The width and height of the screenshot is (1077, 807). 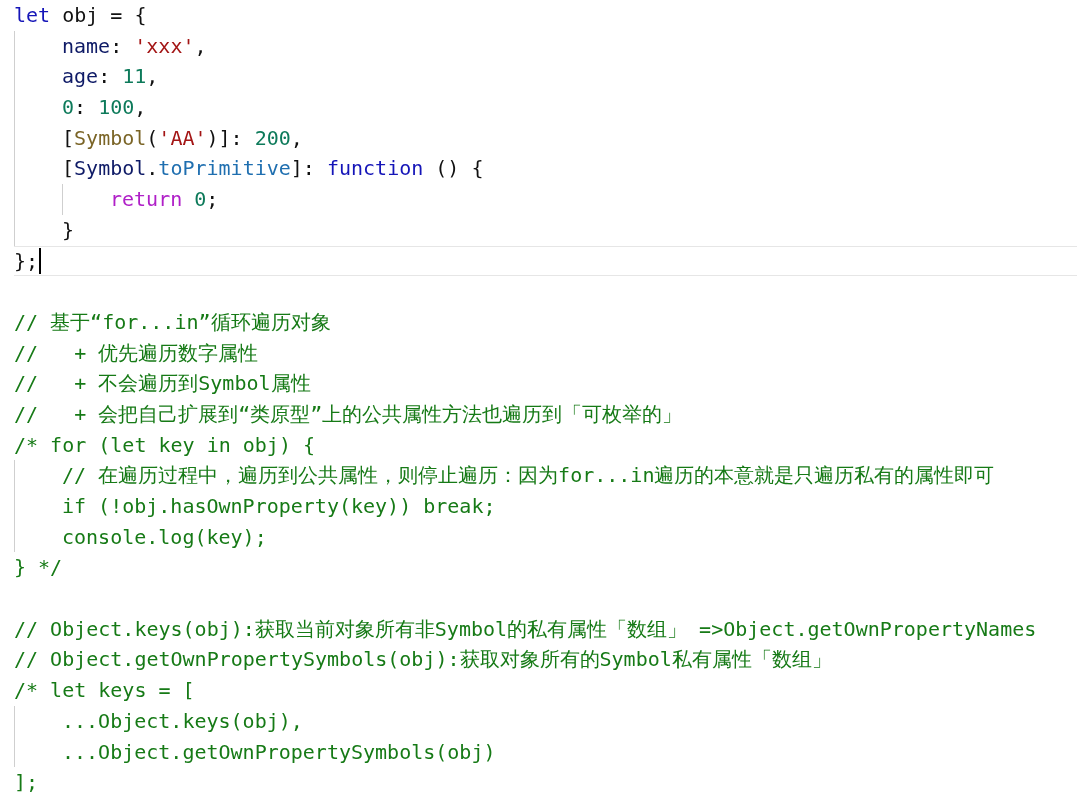 I want to click on code-line: ];, so click(x=26, y=783).